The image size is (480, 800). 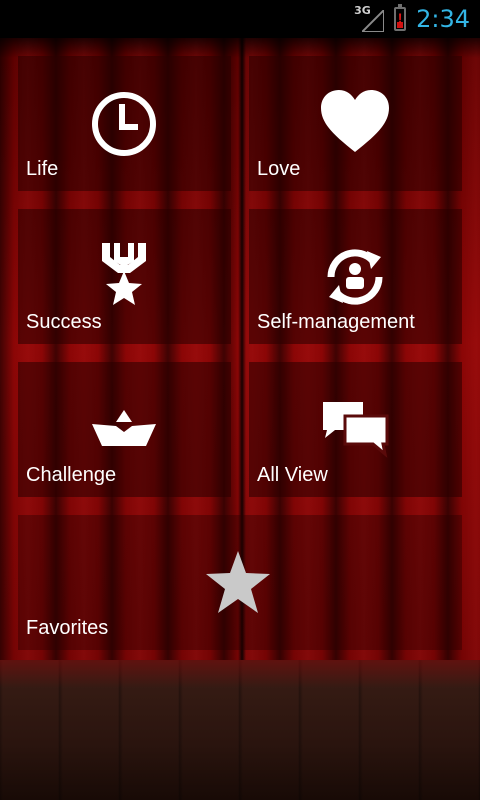 I want to click on person-refresh-icon, so click(x=355, y=277).